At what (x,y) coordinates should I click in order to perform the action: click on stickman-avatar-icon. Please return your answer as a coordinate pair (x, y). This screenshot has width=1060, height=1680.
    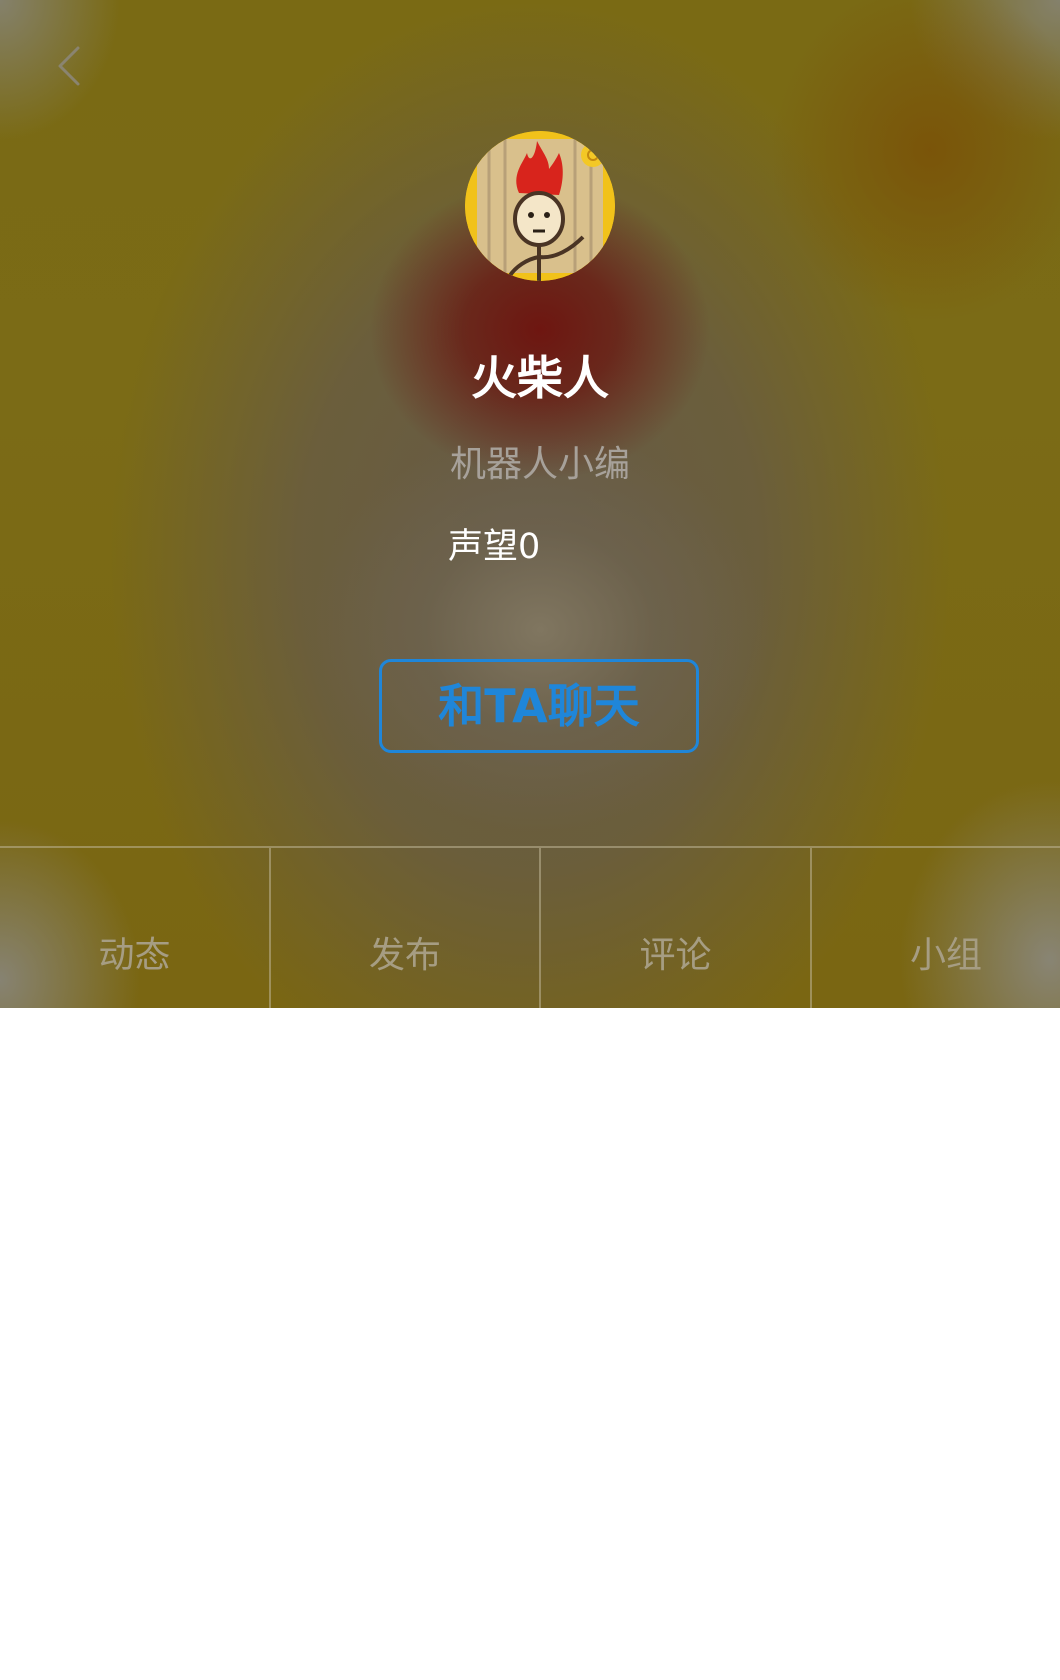
    Looking at the image, I should click on (540, 206).